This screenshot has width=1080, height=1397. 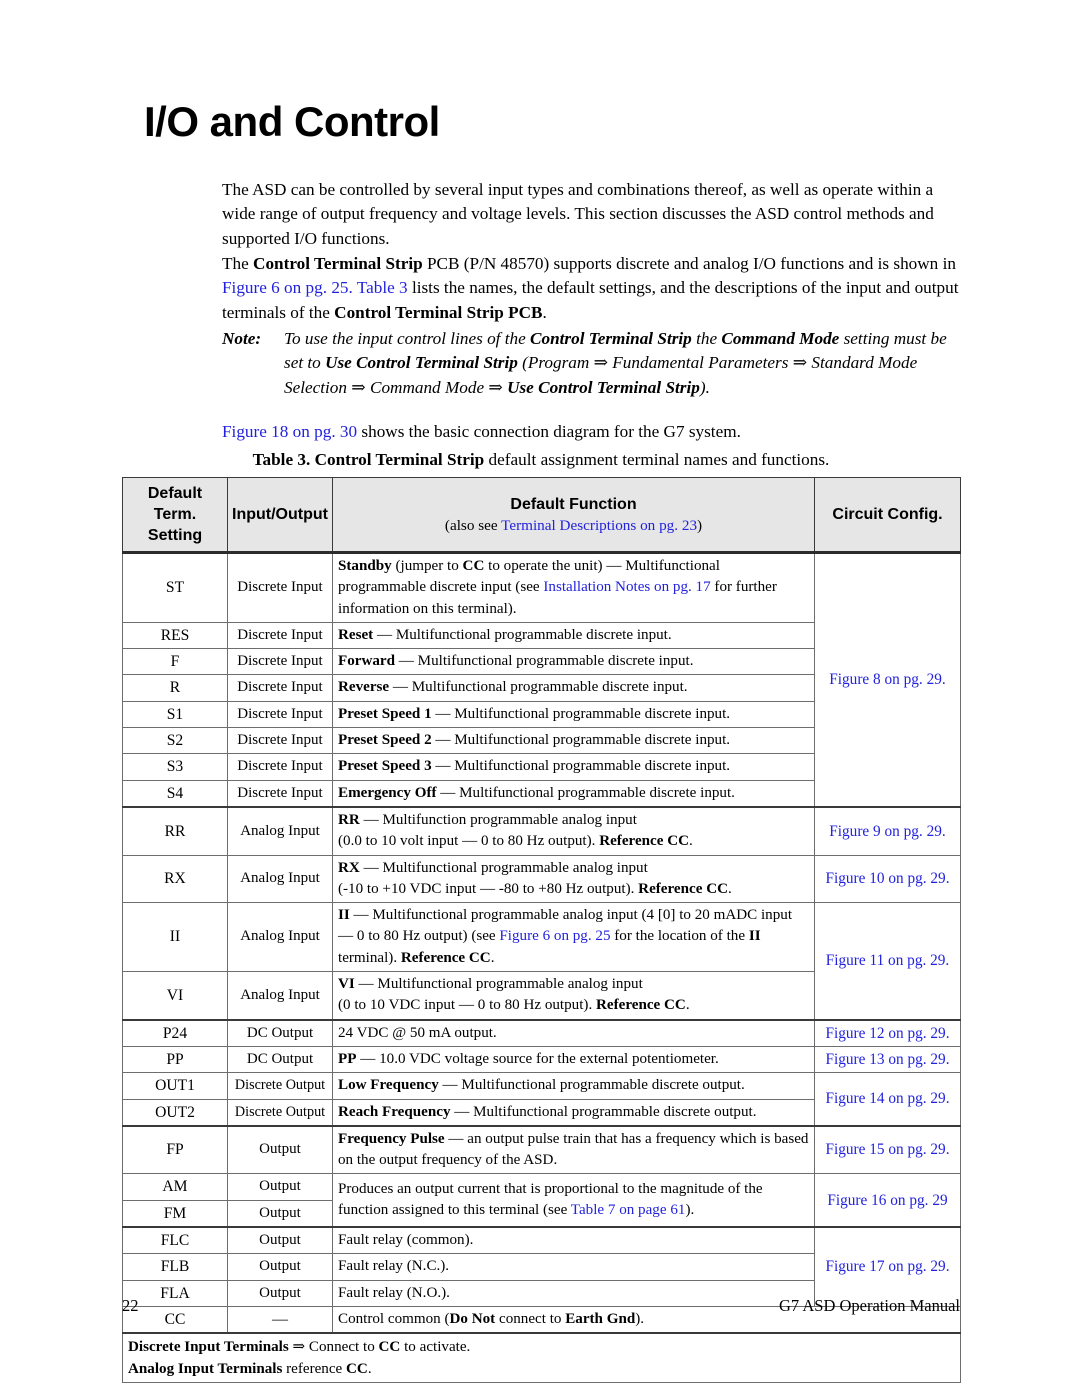 I want to click on cell-circuit-config: Figure 8 on pg. 29., so click(x=887, y=679).